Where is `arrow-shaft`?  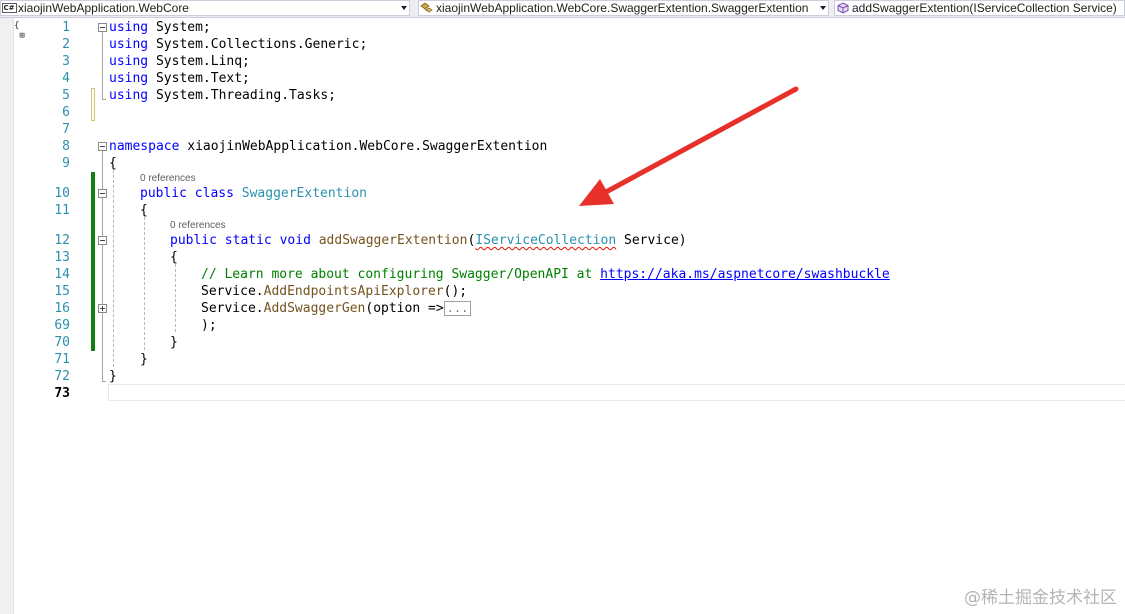 arrow-shaft is located at coordinates (701, 140).